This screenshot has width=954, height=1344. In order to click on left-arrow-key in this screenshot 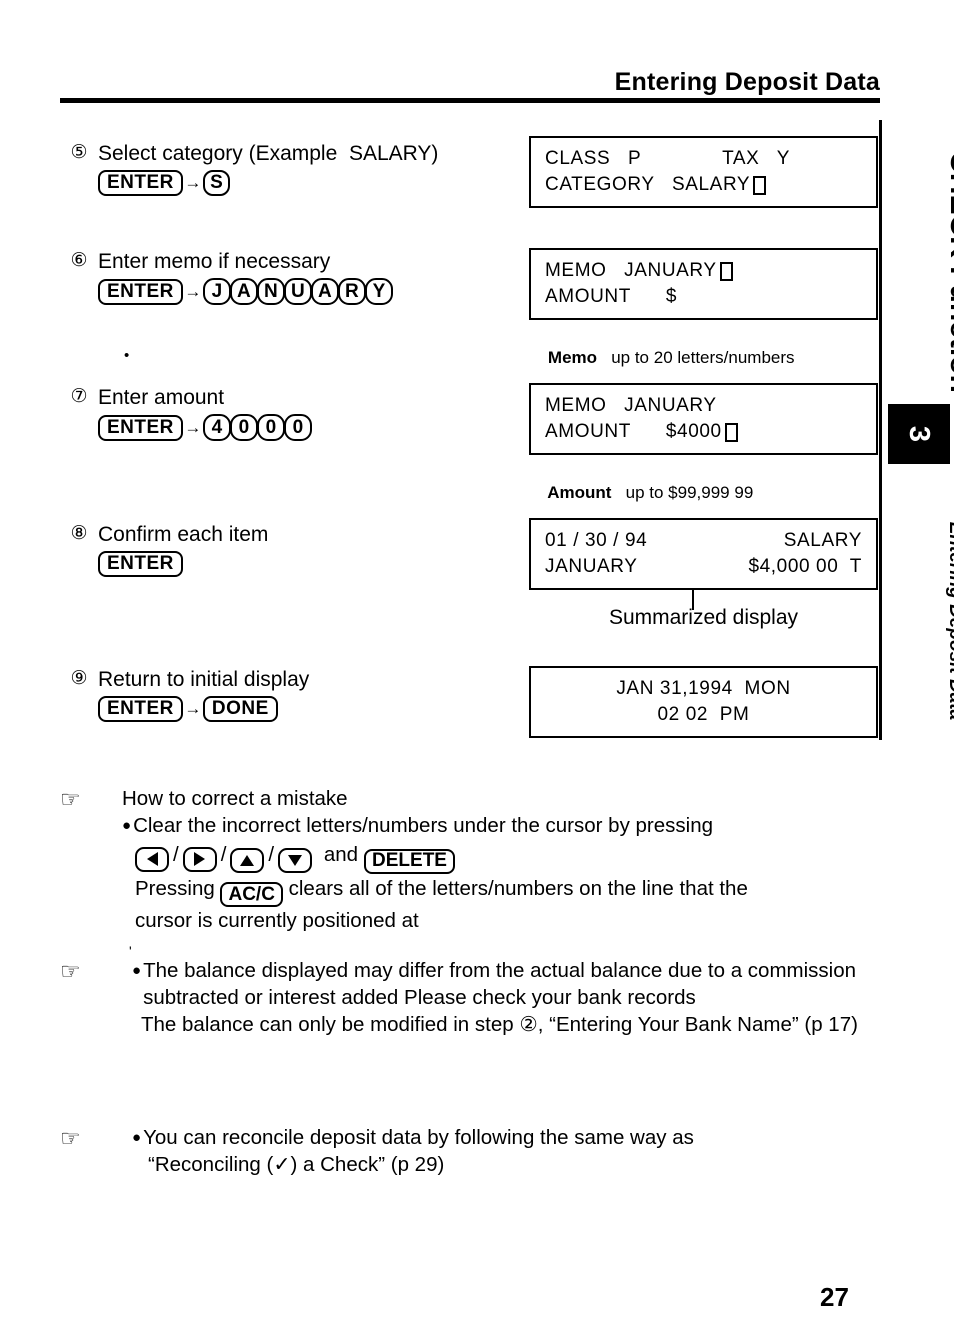, I will do `click(152, 859)`.